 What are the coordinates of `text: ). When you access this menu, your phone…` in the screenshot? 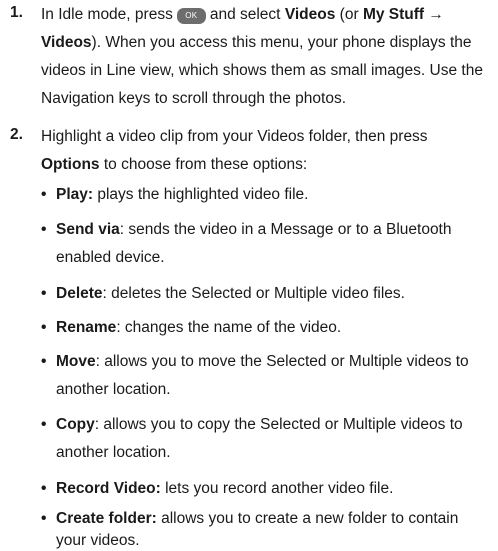 It's located at (281, 42).